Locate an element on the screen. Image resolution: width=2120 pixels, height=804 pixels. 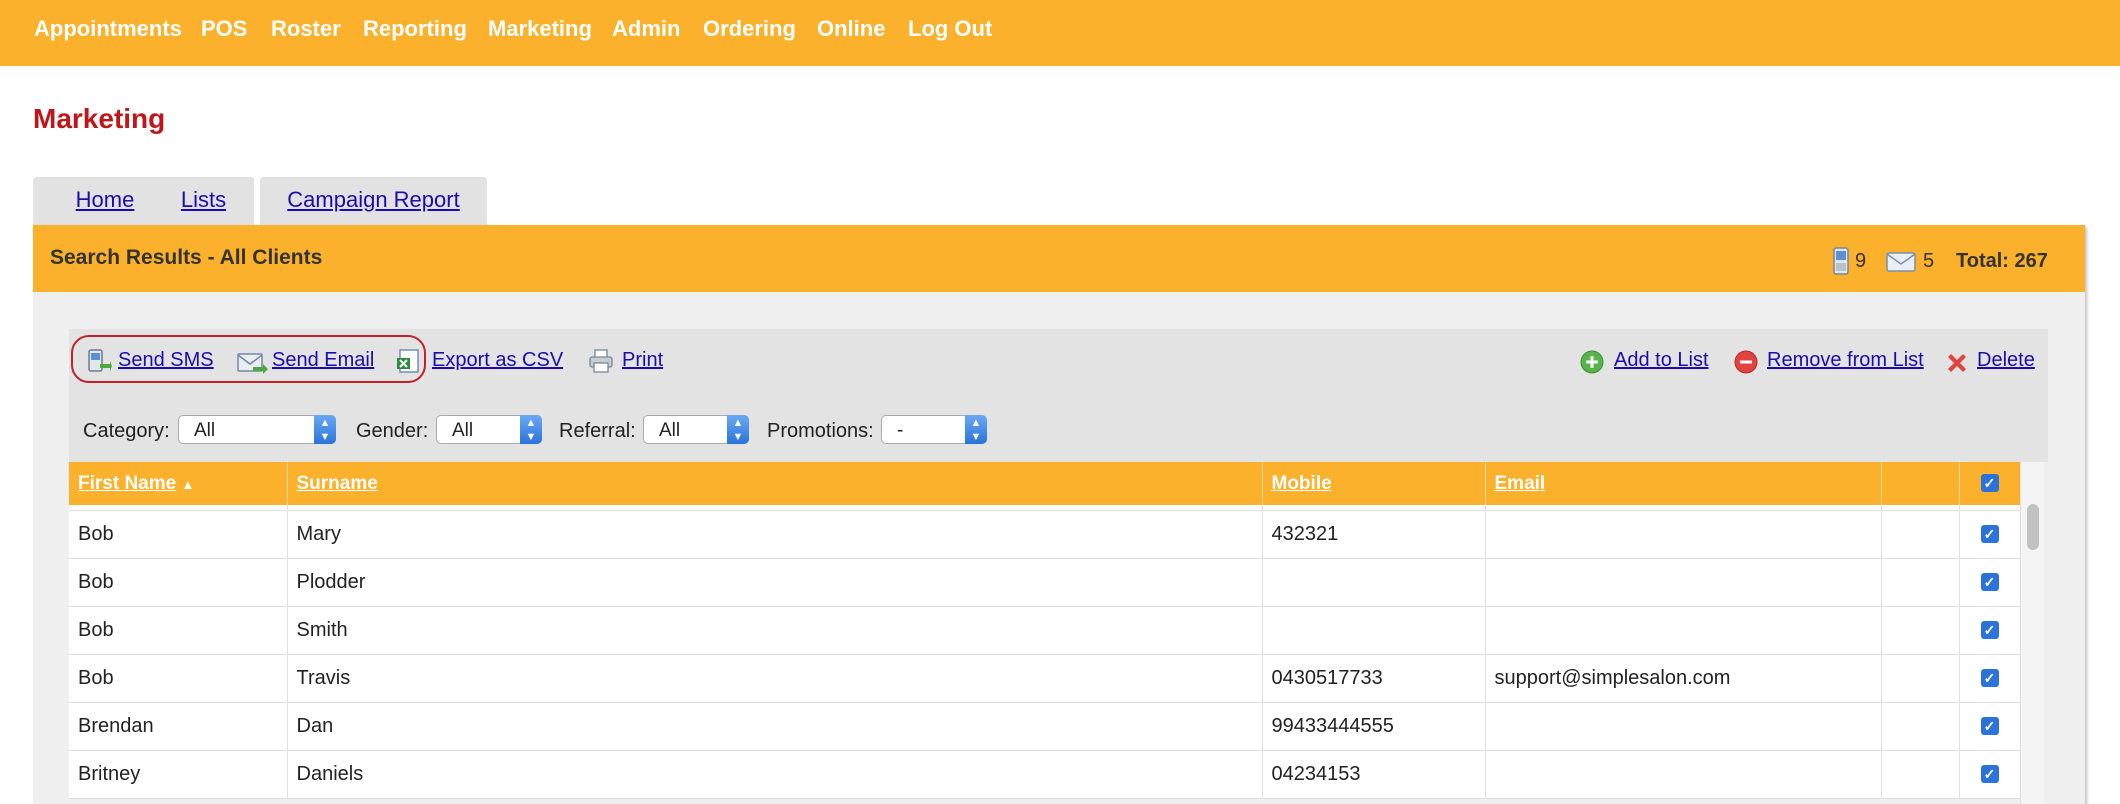
table-header-row: First Name ▲ Surname Mobile Email ✓ is located at coordinates (1044, 483).